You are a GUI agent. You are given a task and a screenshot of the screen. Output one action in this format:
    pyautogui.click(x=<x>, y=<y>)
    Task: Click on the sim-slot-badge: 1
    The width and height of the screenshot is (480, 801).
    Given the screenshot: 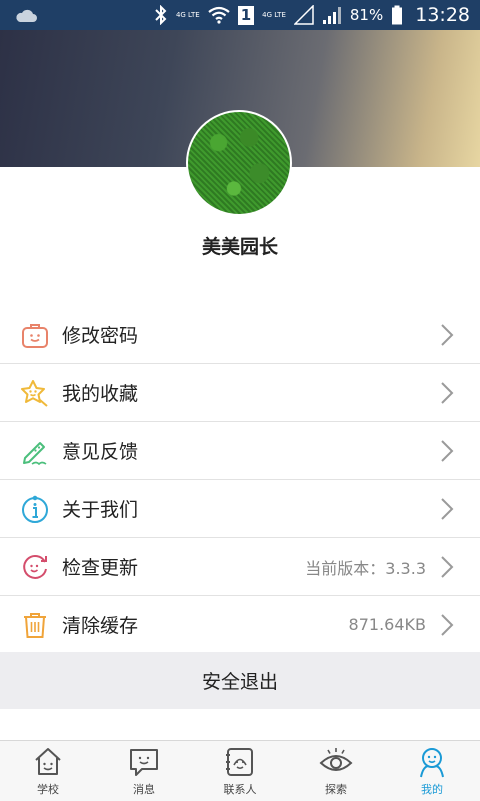 What is the action you would take?
    pyautogui.click(x=246, y=15)
    